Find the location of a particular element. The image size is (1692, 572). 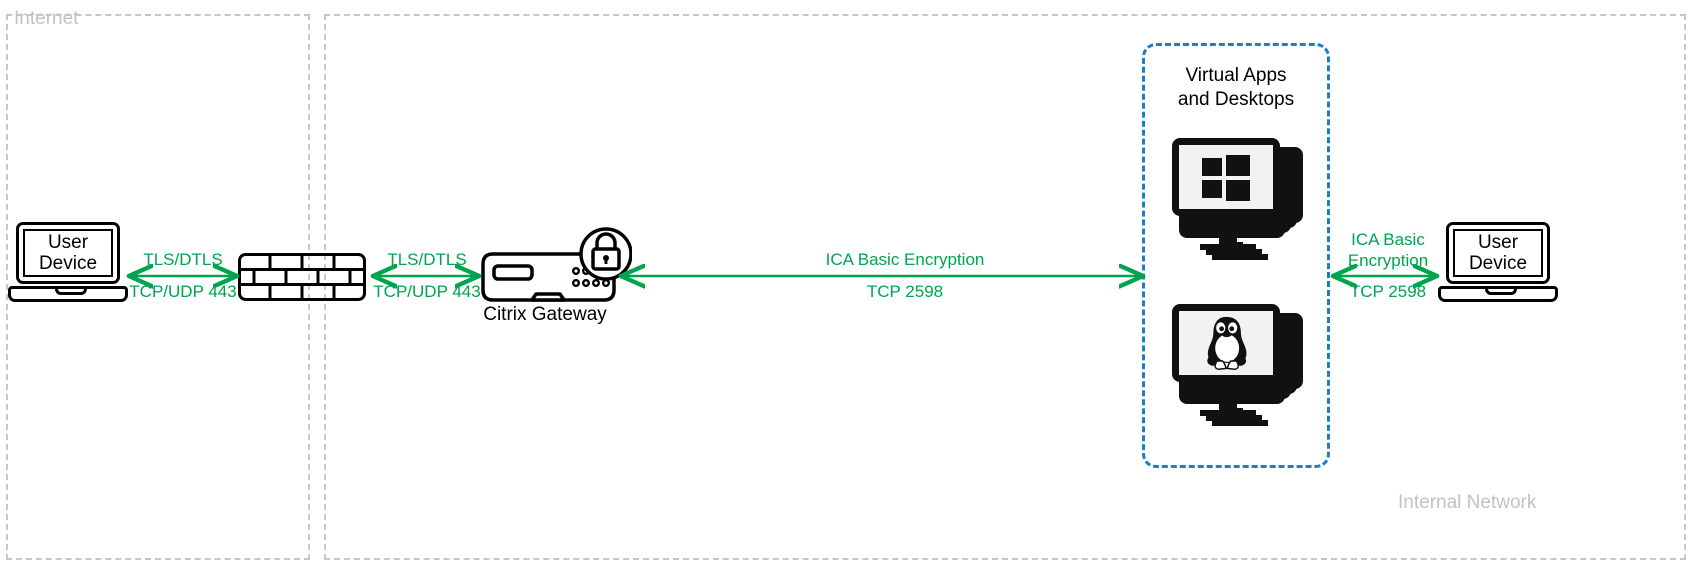

conn-label-tls-2: TLS/DTLS is located at coordinates (427, 259).